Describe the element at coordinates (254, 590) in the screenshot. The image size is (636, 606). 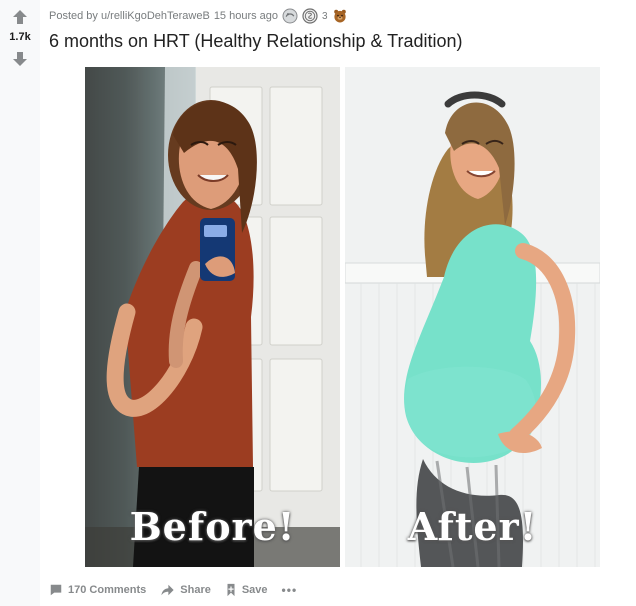
I see `save-label: Save` at that location.